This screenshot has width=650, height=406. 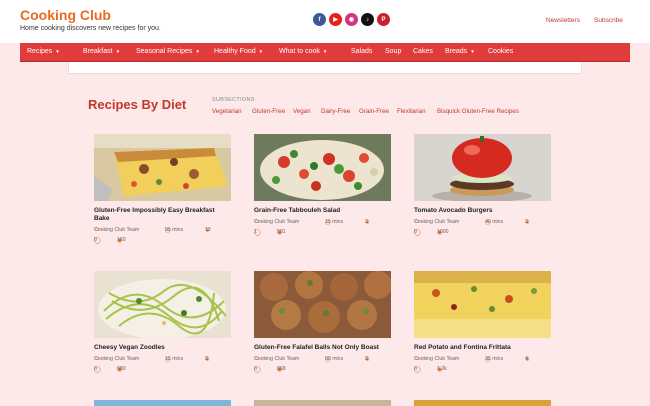 I want to click on pinterest-icon: P, so click(x=383, y=19).